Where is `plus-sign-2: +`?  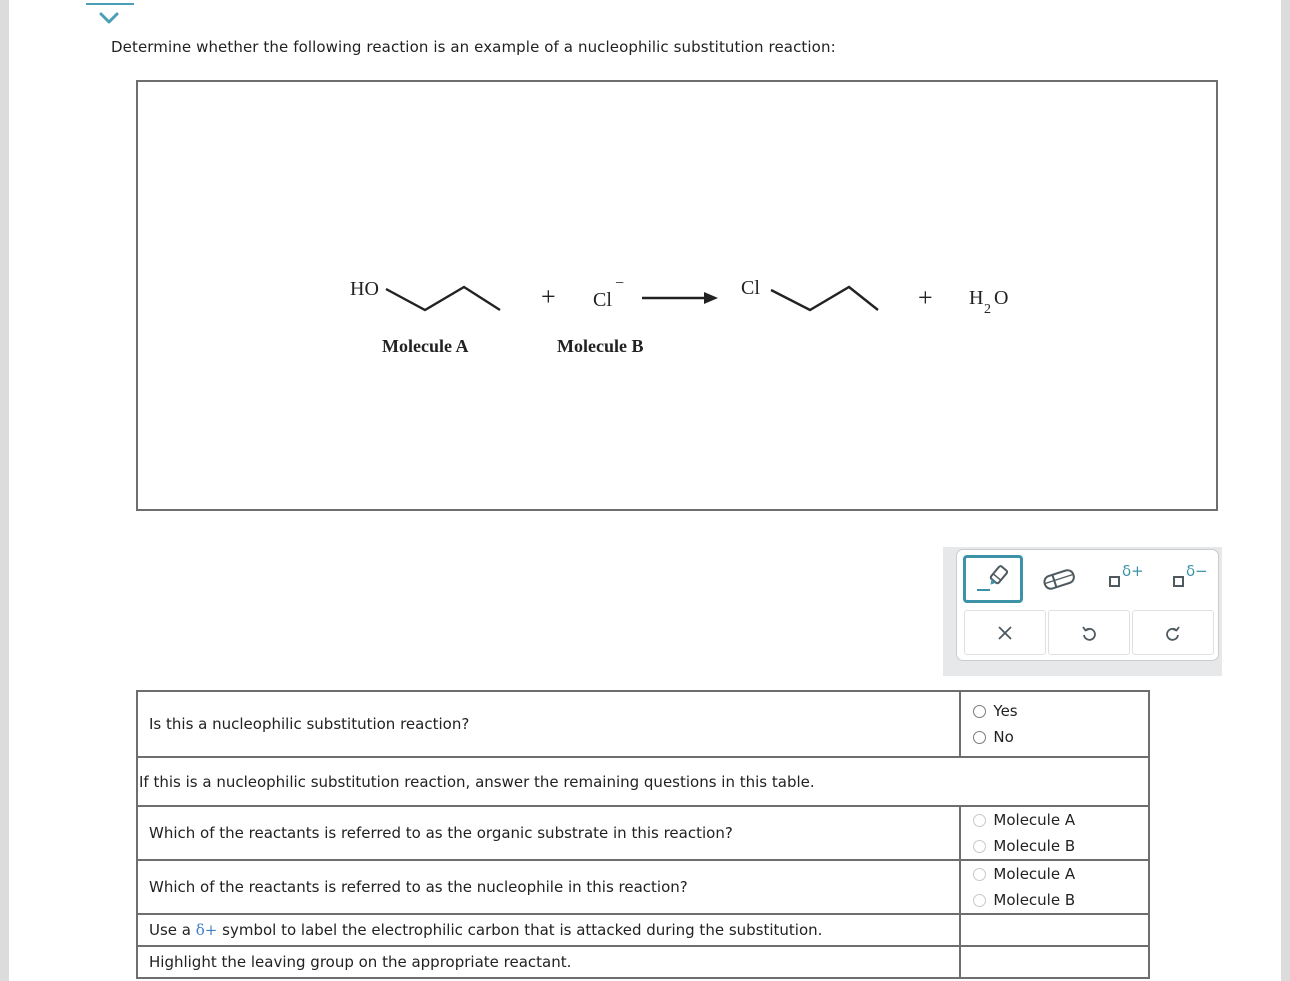 plus-sign-2: + is located at coordinates (925, 297).